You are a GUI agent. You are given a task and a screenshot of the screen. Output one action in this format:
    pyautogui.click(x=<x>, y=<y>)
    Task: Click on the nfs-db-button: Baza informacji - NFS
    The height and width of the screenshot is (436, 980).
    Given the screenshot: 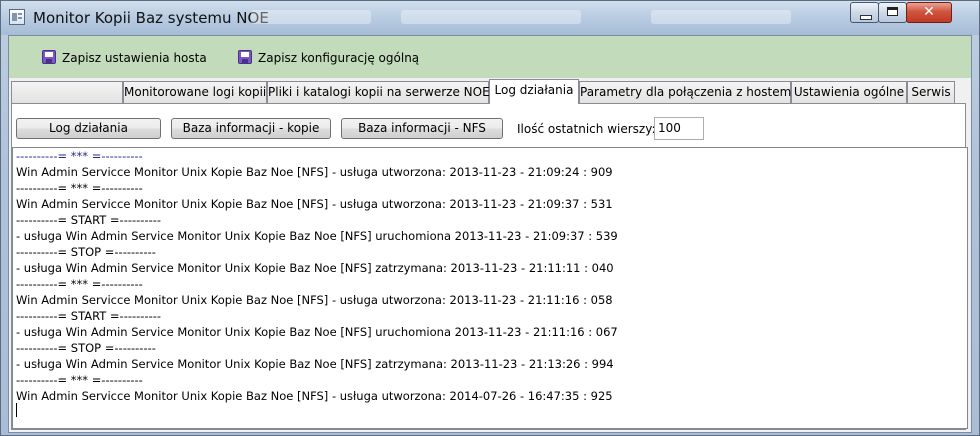 What is the action you would take?
    pyautogui.click(x=422, y=128)
    